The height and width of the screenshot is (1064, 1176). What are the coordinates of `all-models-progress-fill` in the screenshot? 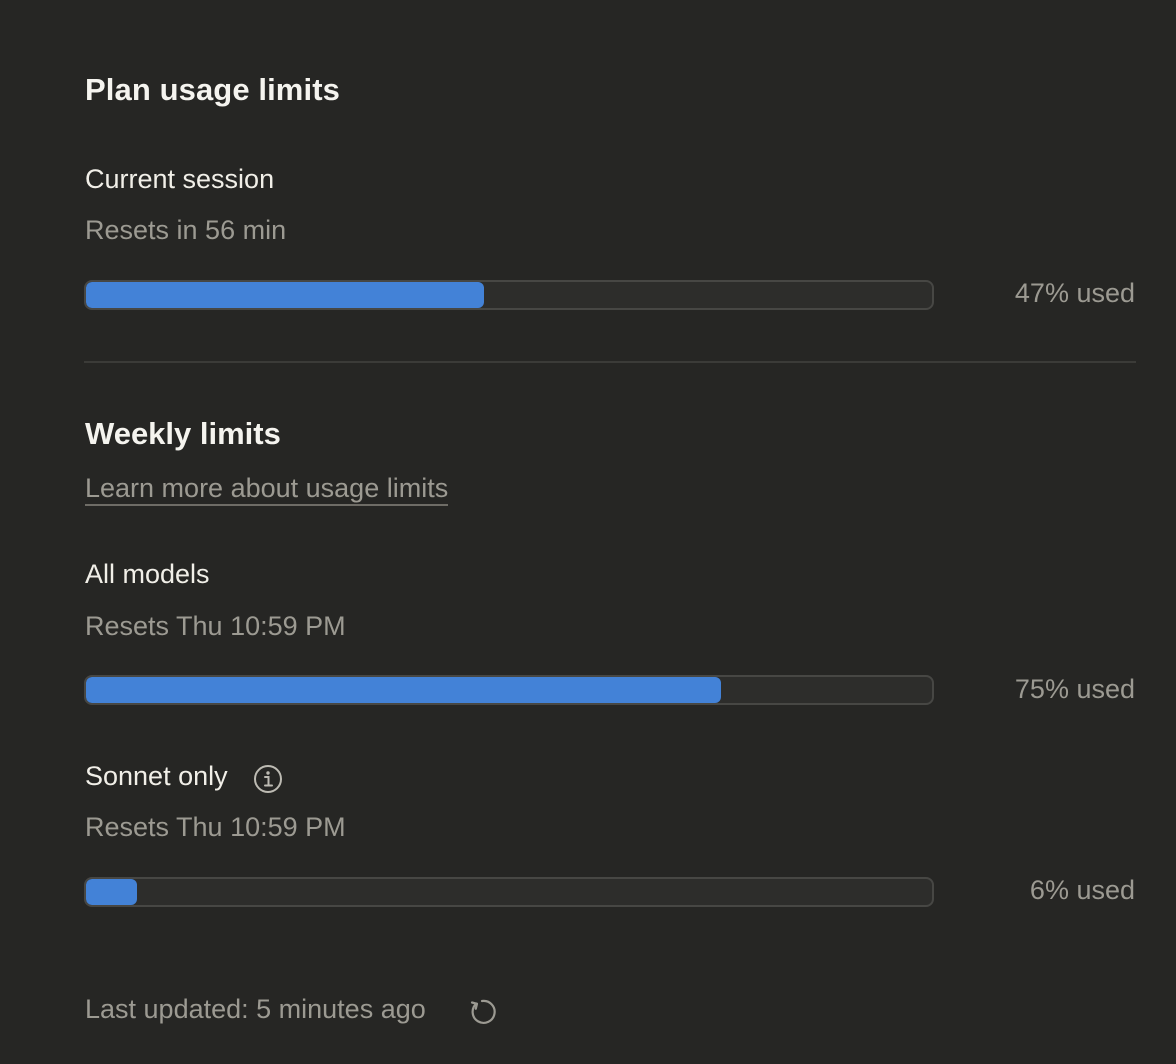 It's located at (403, 690).